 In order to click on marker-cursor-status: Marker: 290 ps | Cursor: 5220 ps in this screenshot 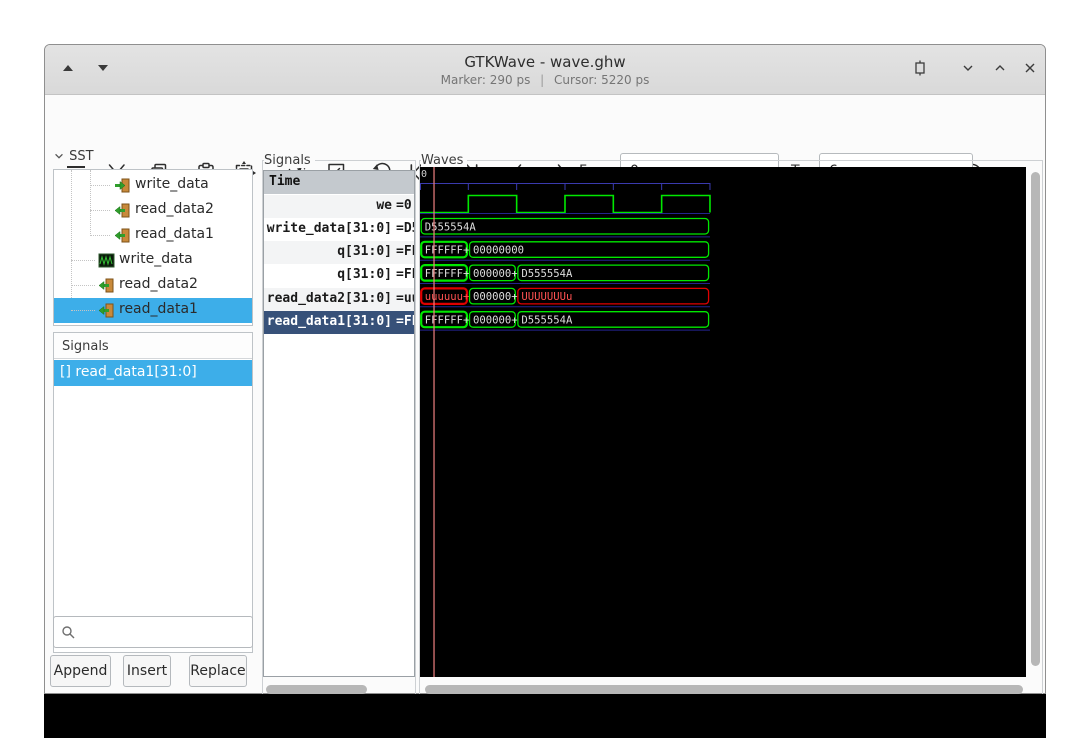, I will do `click(545, 80)`.